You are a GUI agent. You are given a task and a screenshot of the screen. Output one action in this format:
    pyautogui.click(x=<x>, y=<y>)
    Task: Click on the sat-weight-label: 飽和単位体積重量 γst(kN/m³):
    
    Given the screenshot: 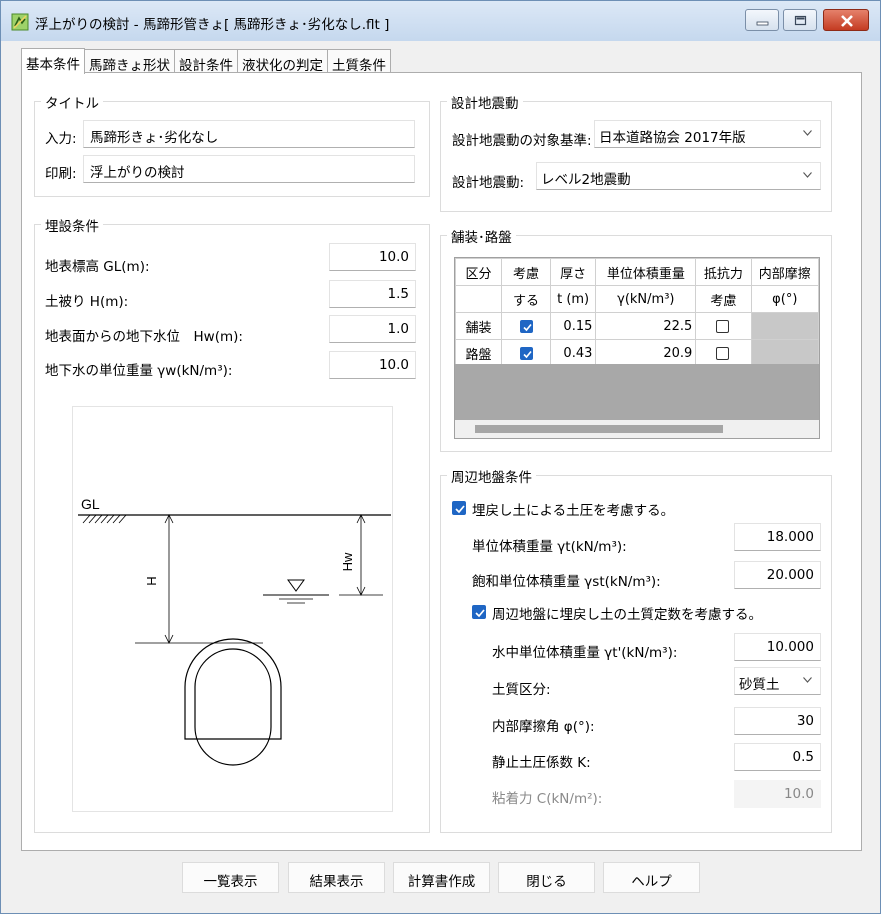 What is the action you would take?
    pyautogui.click(x=566, y=582)
    